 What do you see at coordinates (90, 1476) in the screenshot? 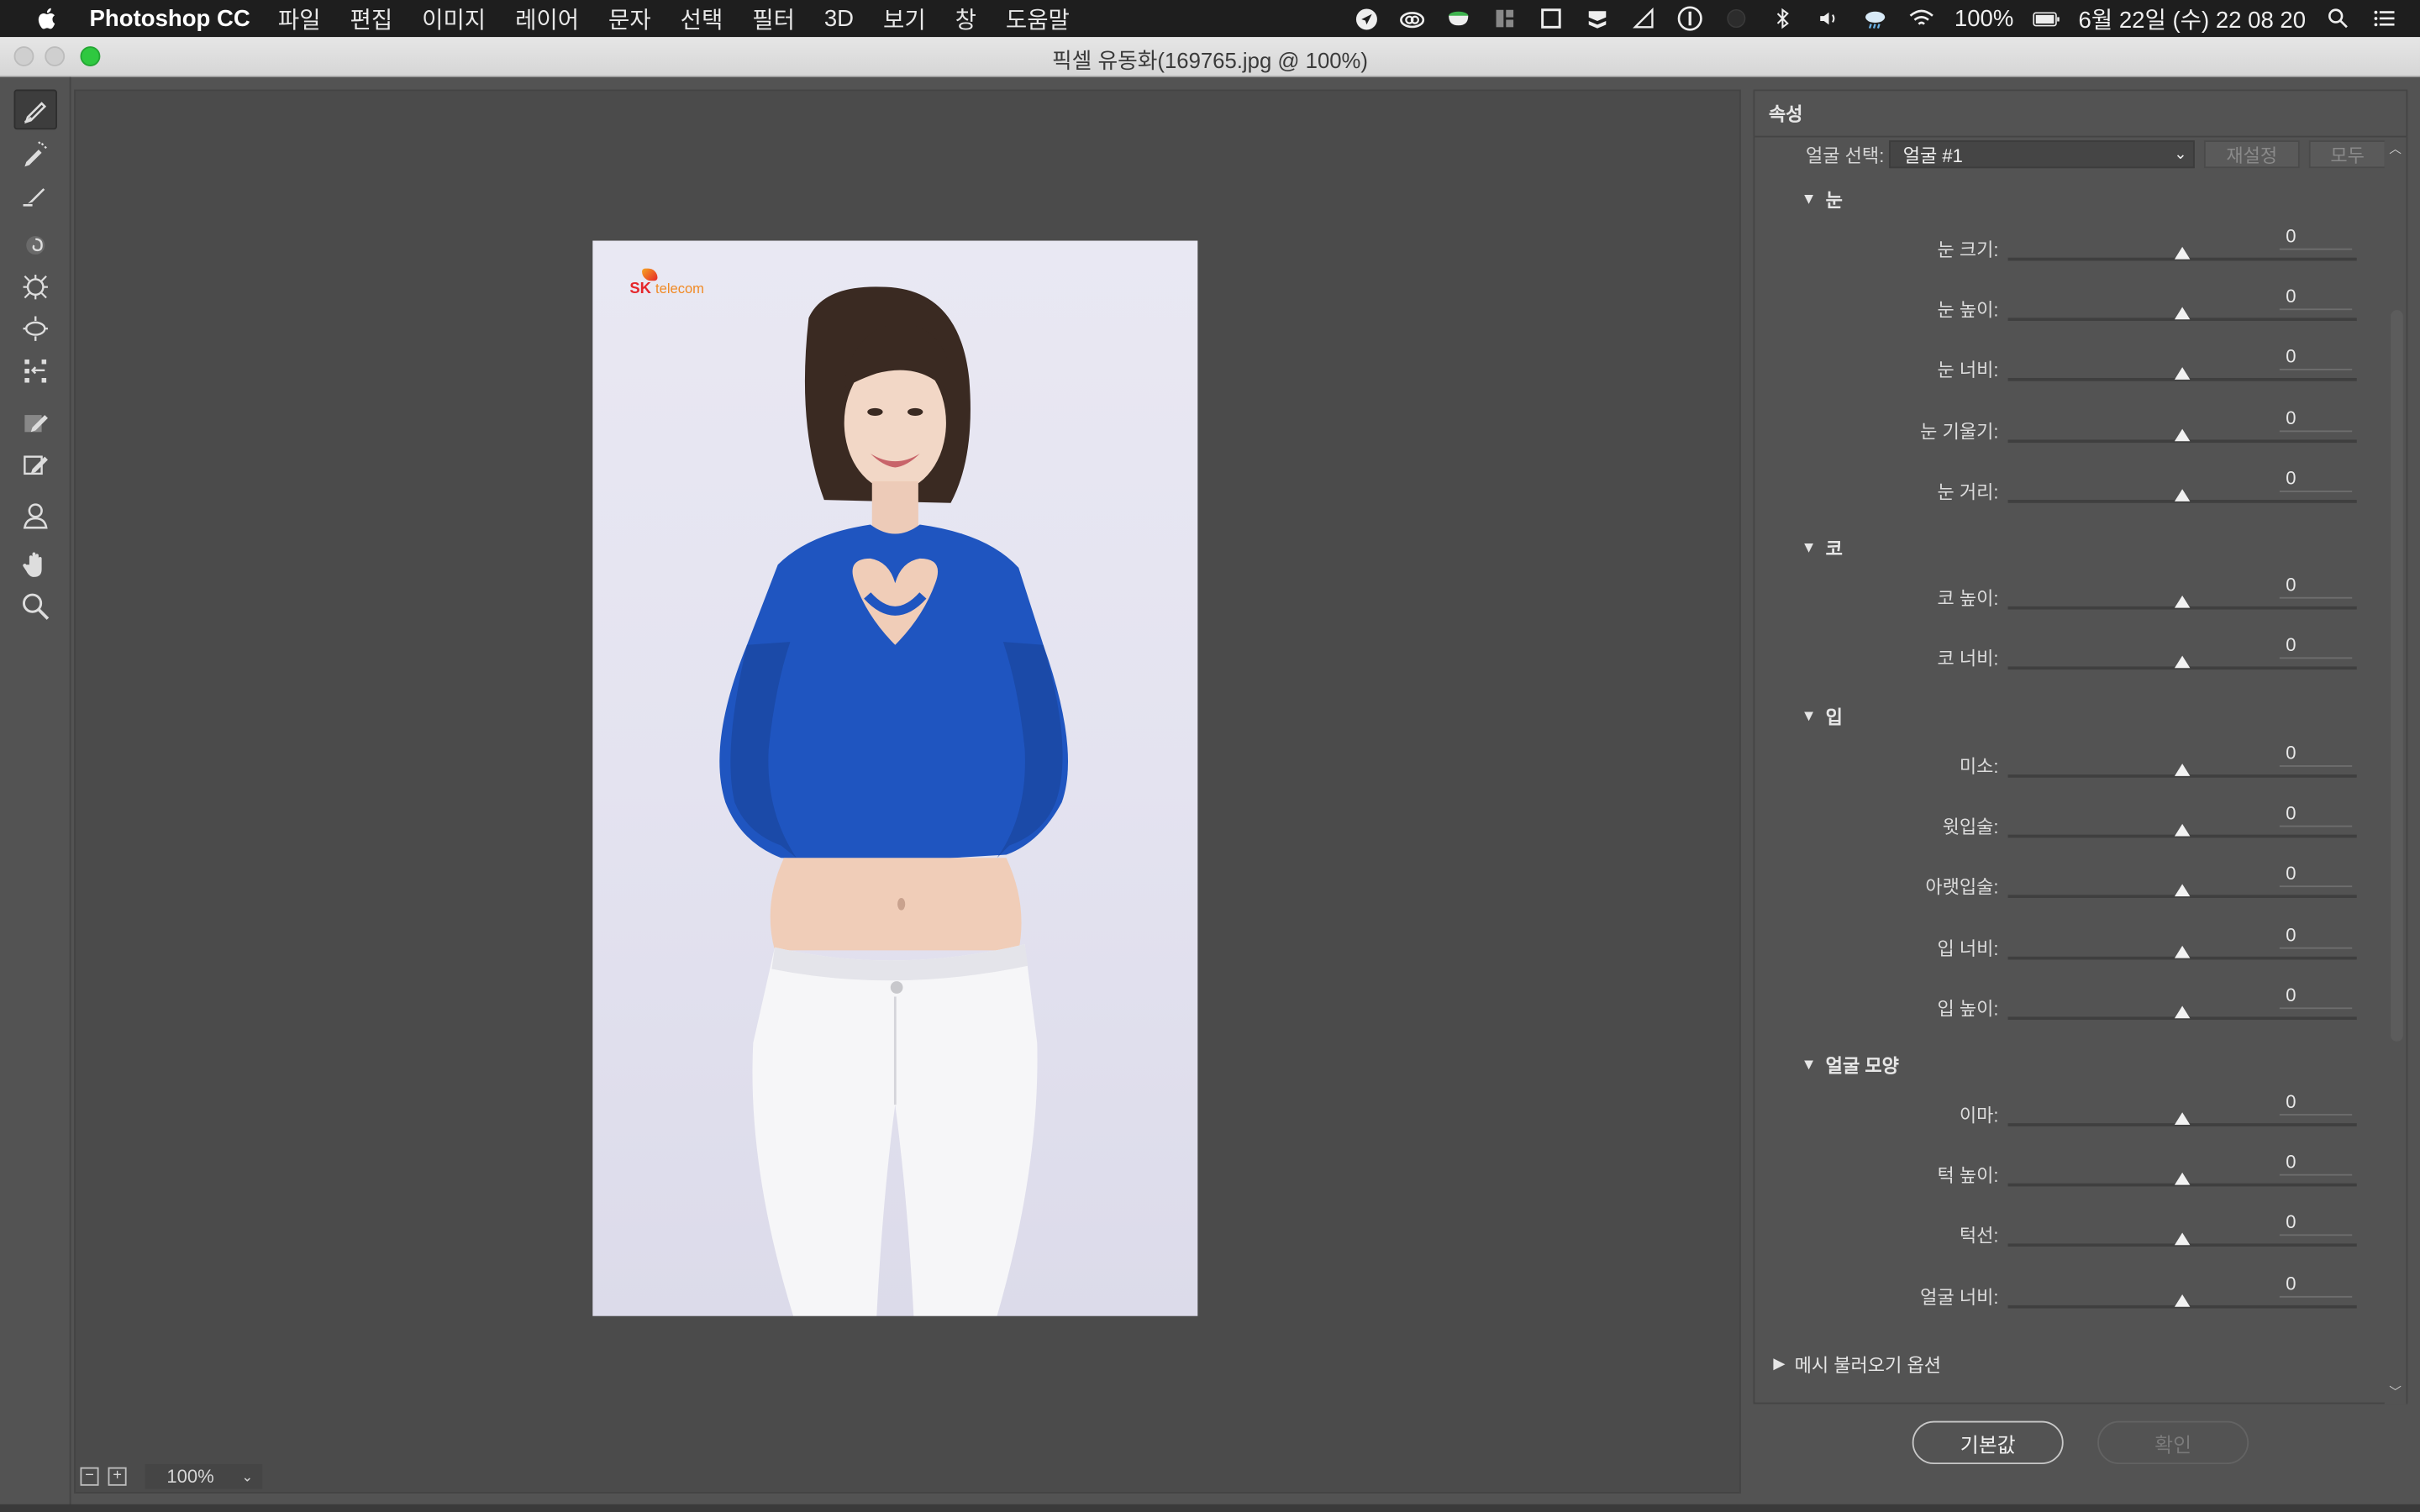
I see `zoom-out-button: −` at bounding box center [90, 1476].